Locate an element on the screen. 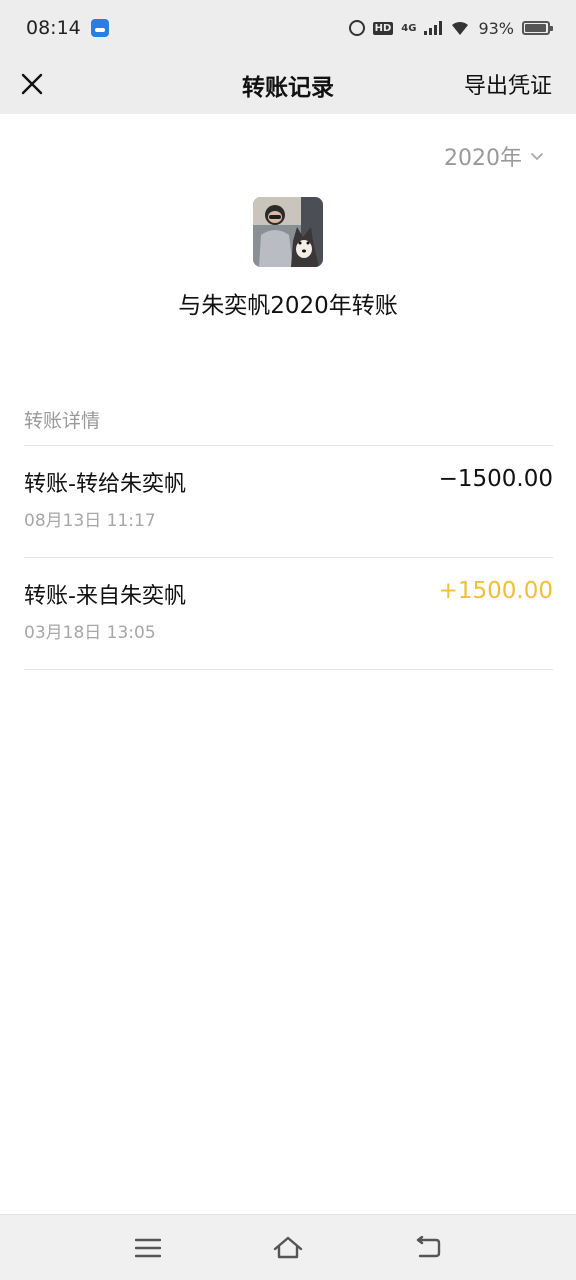 This screenshot has height=1280, width=576. nav-bar: 转账记录 导出凭证 is located at coordinates (288, 85).